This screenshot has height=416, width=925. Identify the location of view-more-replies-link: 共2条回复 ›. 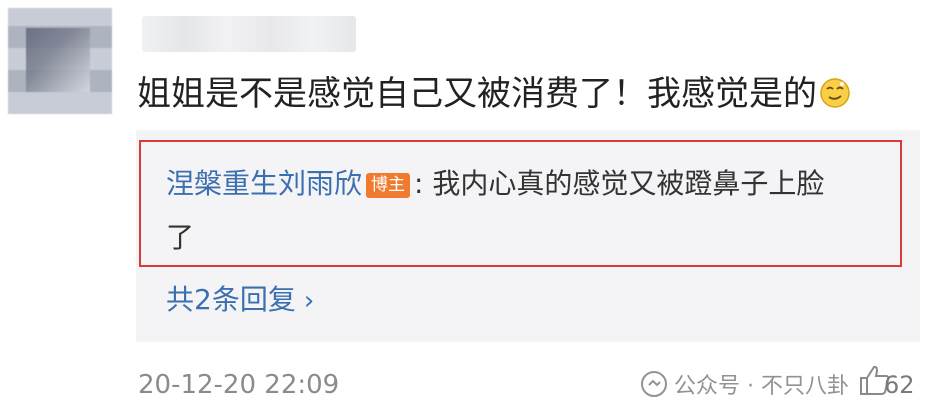
(240, 300).